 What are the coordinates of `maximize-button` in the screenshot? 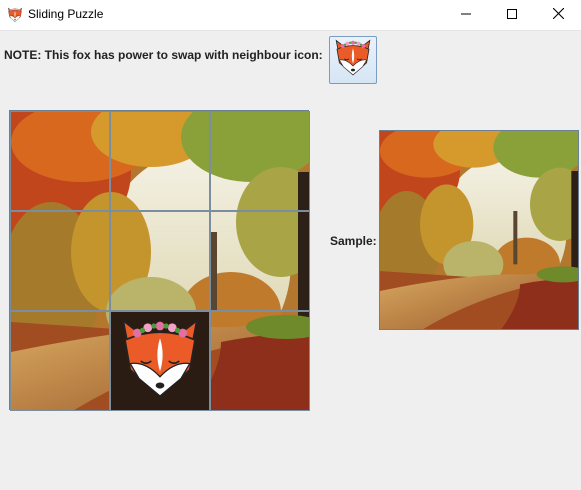 It's located at (512, 15).